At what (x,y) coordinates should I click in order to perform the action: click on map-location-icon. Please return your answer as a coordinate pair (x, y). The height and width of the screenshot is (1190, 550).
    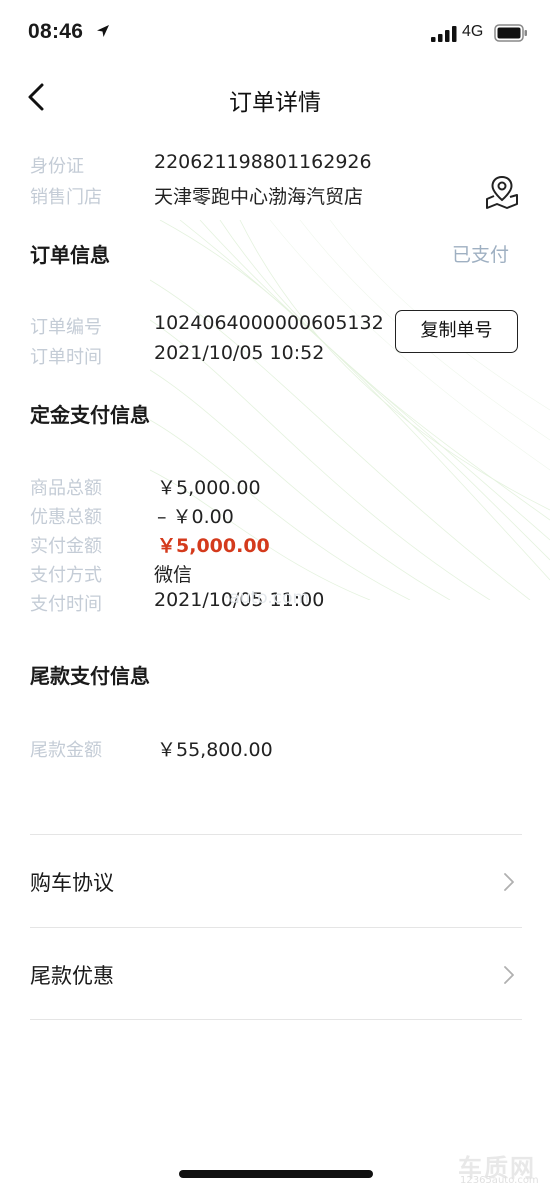
    Looking at the image, I should click on (502, 192).